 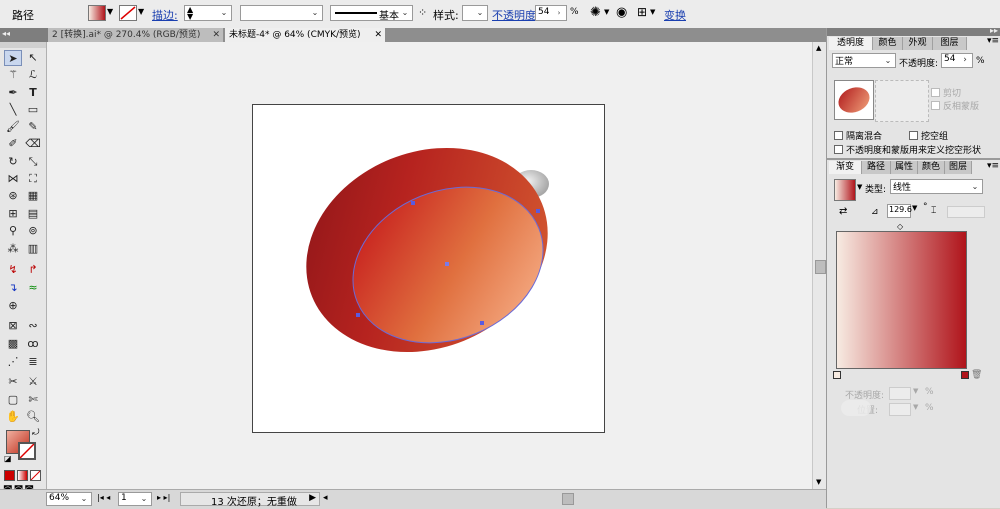 What do you see at coordinates (935, 92) in the screenshot?
I see `clip-checkbox` at bounding box center [935, 92].